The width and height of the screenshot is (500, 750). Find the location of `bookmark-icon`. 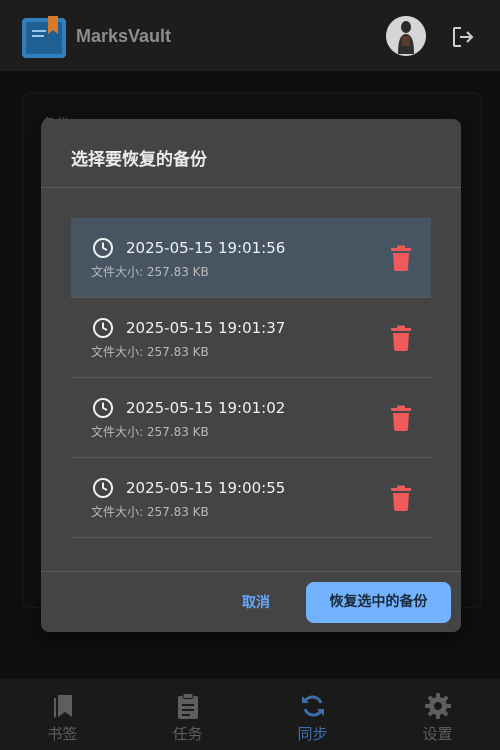

bookmark-icon is located at coordinates (63, 706).